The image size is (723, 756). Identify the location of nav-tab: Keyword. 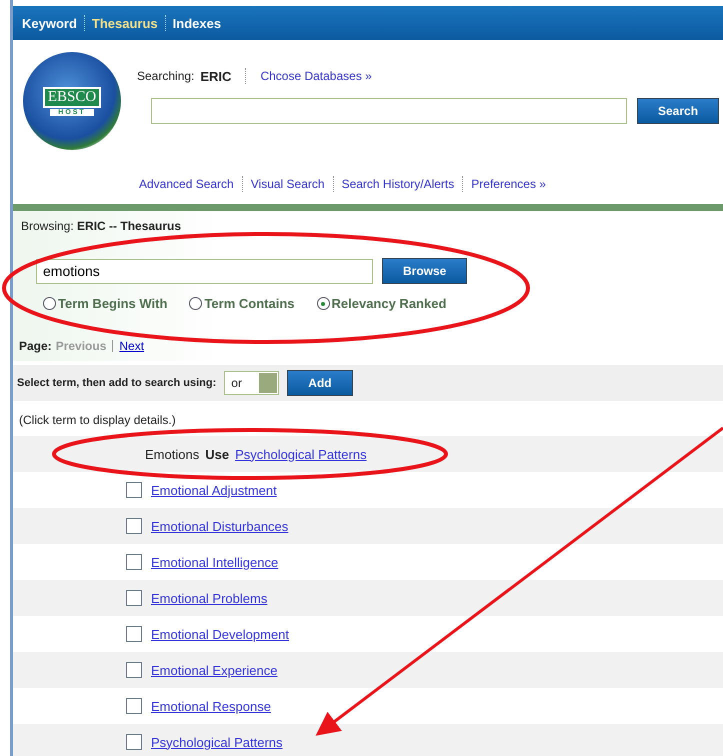
(49, 23).